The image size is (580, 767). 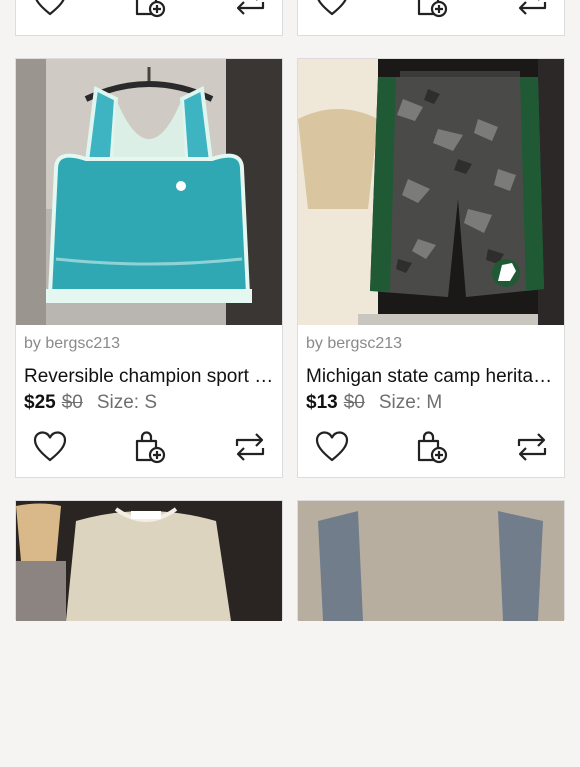 I want to click on listing-title: Reversible champion sport bra, so click(x=149, y=377).